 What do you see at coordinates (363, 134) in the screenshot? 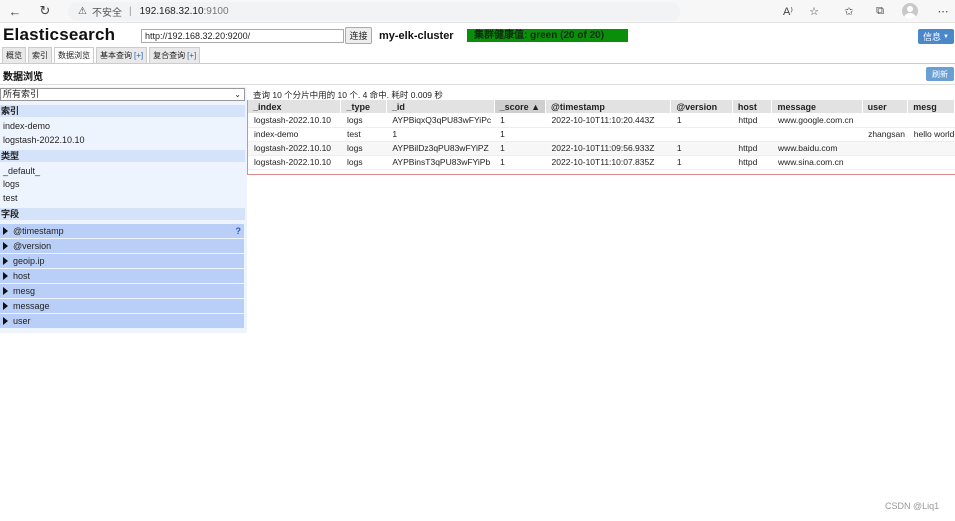
I see `table-cell: test` at bounding box center [363, 134].